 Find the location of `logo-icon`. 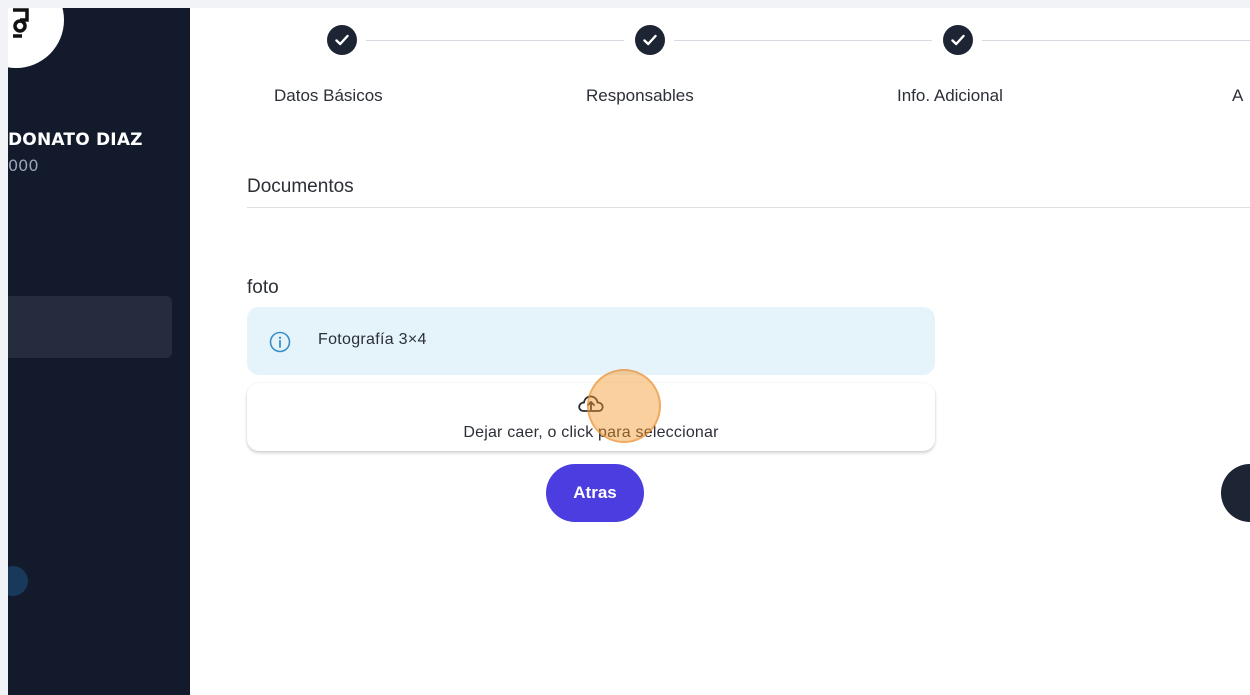

logo-icon is located at coordinates (21, 23).